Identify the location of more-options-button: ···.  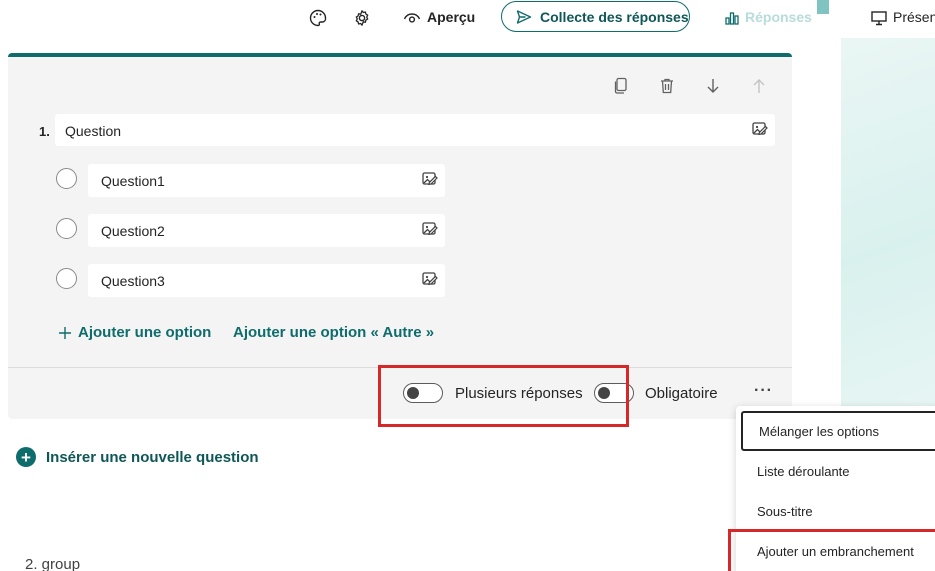
(763, 391).